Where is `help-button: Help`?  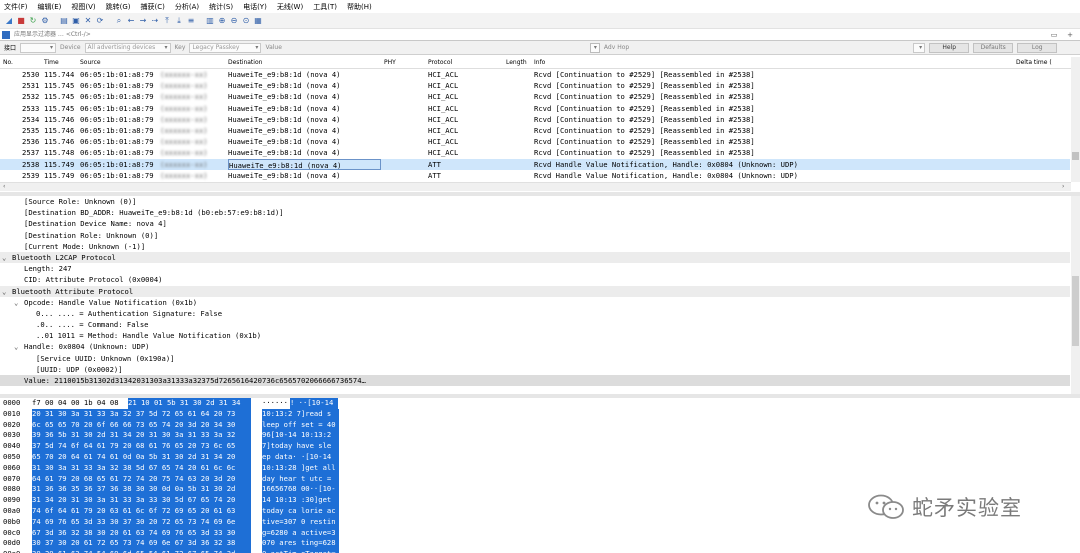 help-button: Help is located at coordinates (949, 47).